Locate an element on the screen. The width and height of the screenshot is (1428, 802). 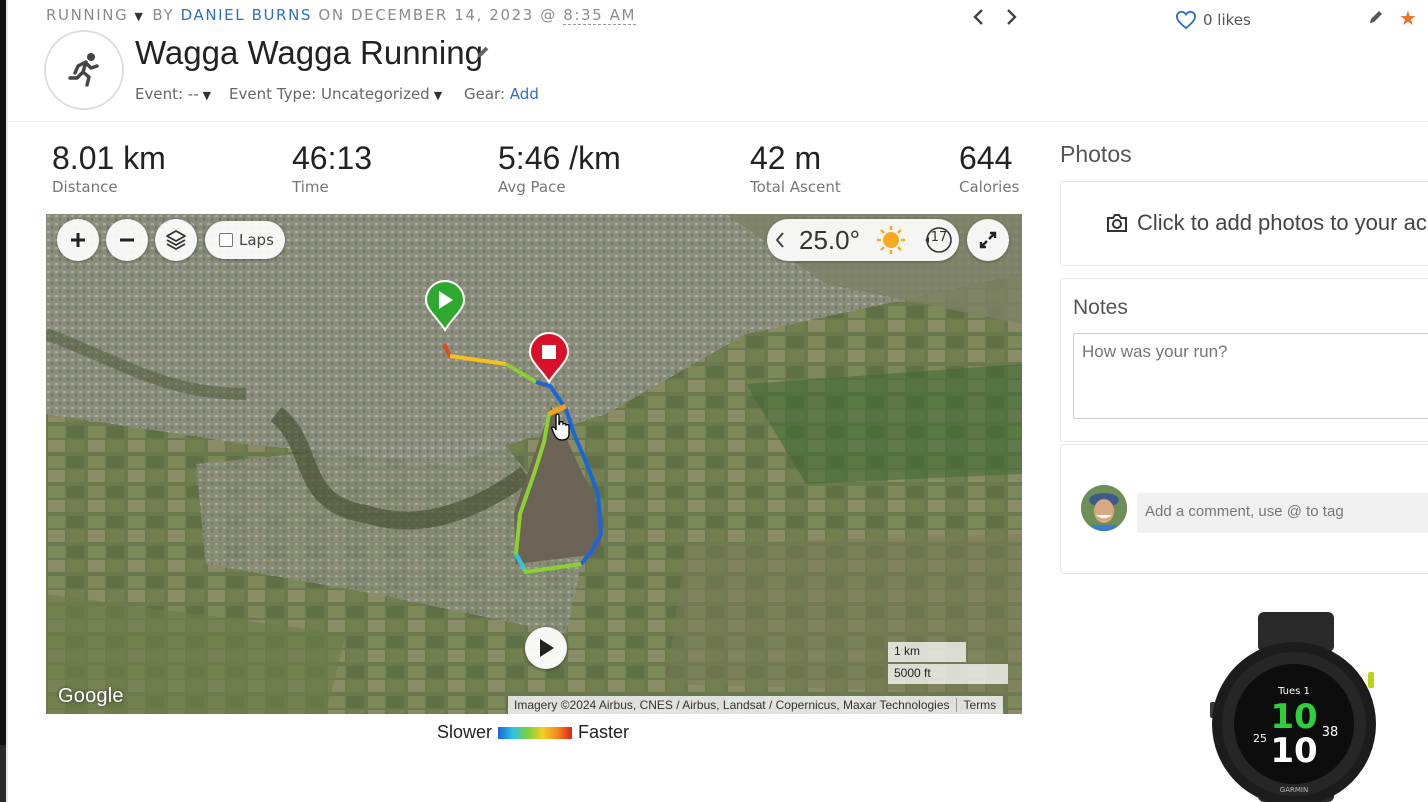
stat-label: Total Ascent is located at coordinates (795, 187).